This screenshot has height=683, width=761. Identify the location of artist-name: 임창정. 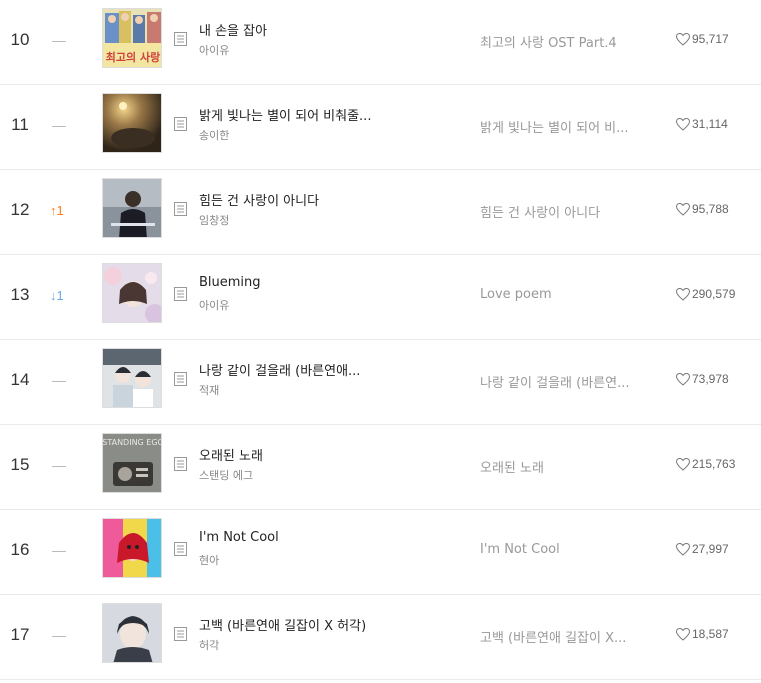
(214, 220).